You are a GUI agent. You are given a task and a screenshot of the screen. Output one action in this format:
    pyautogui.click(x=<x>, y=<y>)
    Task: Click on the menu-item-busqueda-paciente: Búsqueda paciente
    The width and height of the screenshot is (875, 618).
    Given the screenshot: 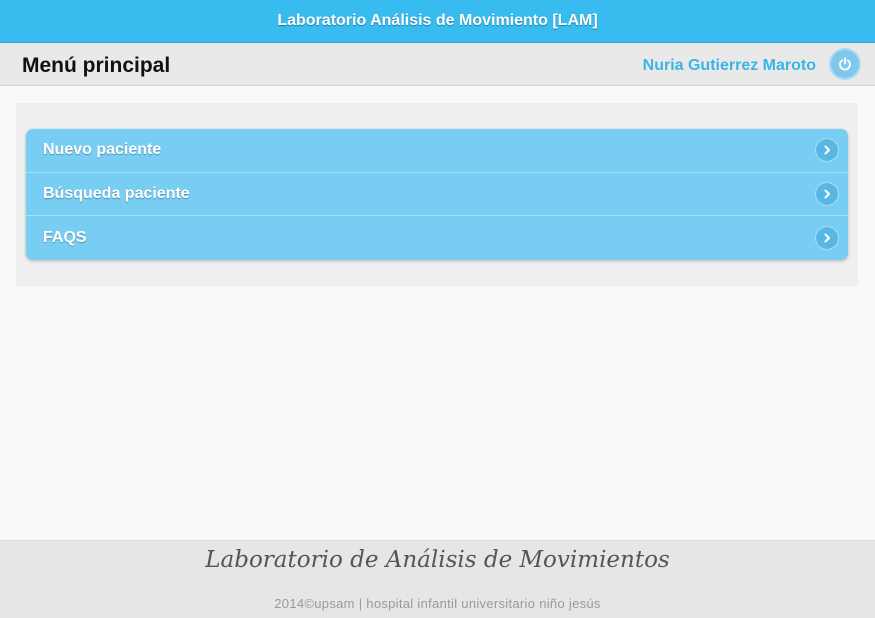 What is the action you would take?
    pyautogui.click(x=437, y=194)
    